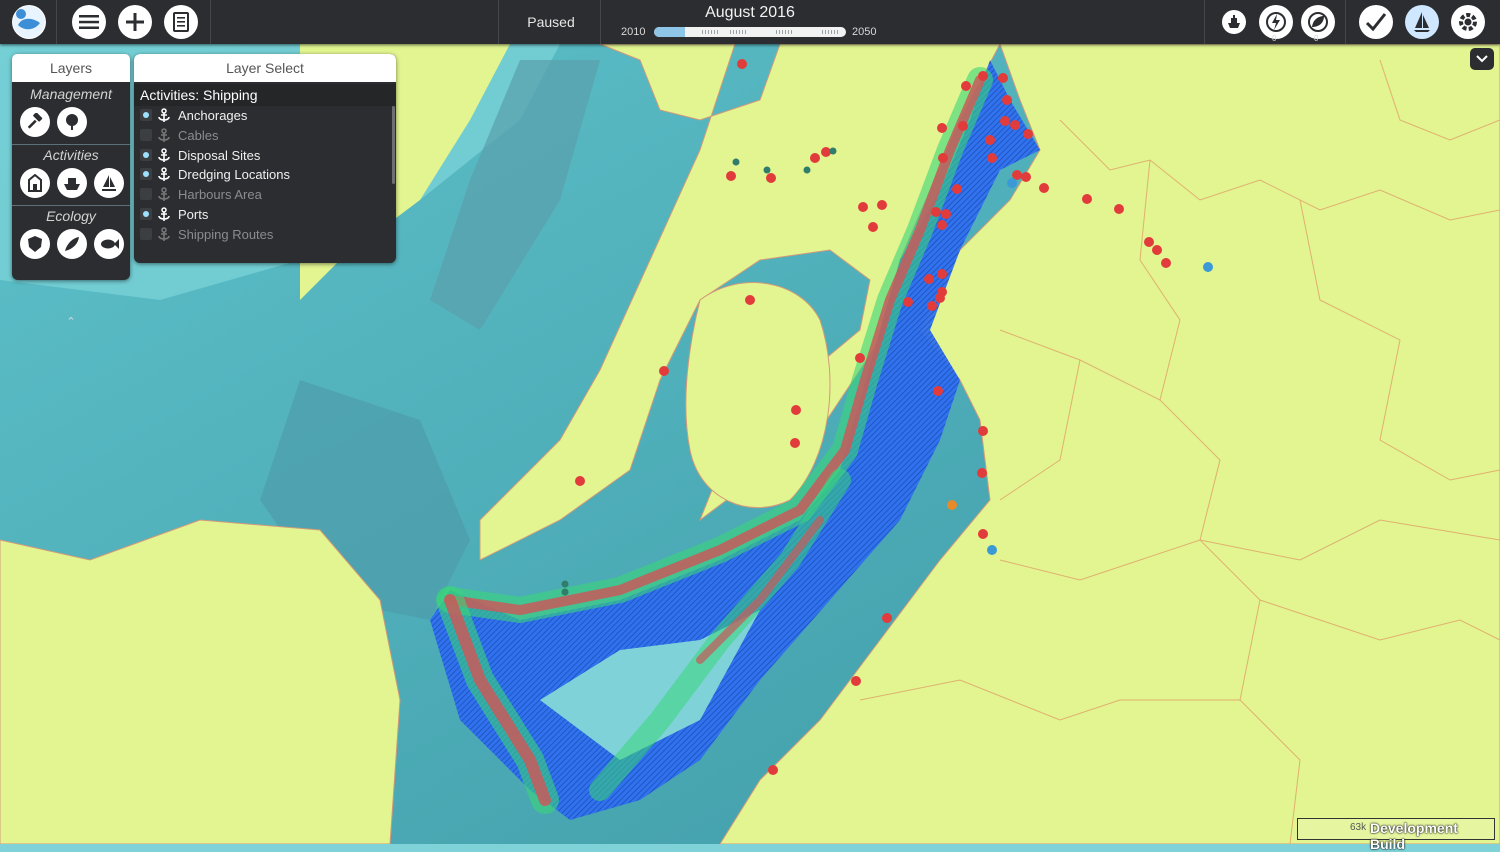 This screenshot has width=1500, height=852. Describe the element at coordinates (263, 195) in the screenshot. I see `layer-item-harbours-area: Harbours Area` at that location.